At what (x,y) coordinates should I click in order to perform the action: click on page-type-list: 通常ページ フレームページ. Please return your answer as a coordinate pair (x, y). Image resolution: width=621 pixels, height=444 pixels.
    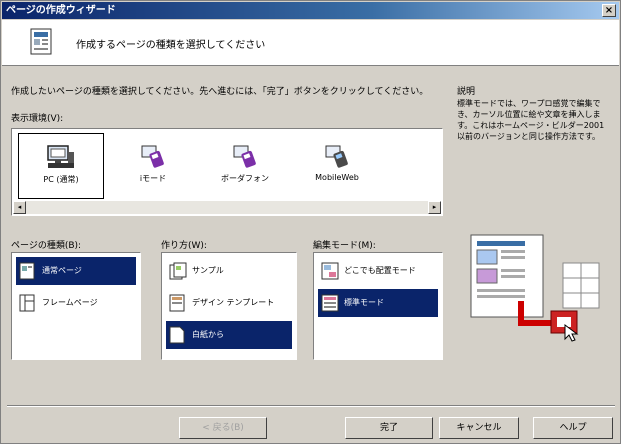
    Looking at the image, I should click on (76, 306).